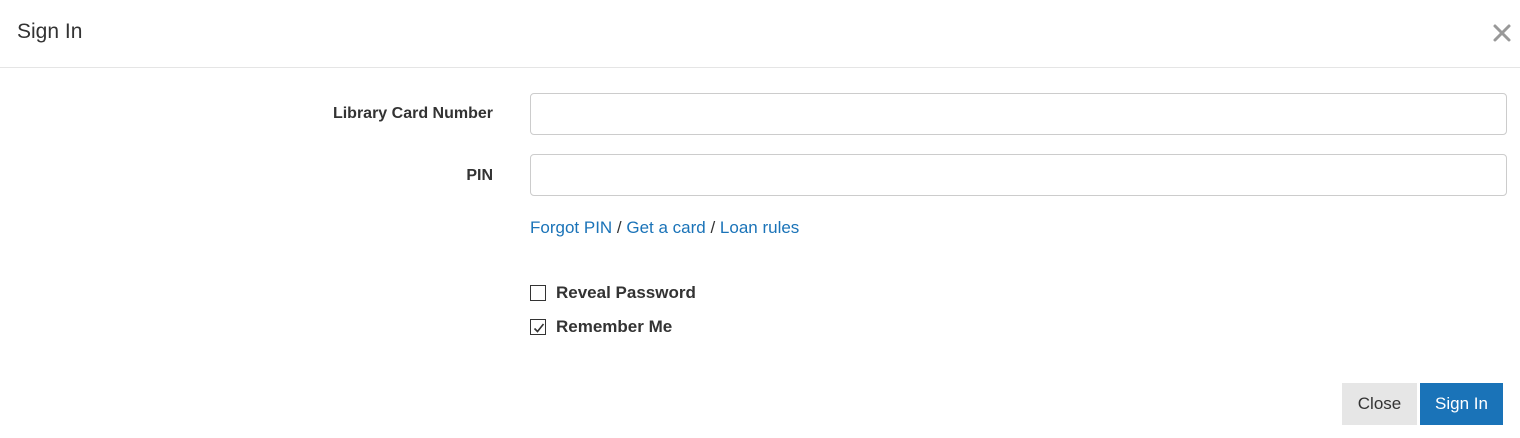 This screenshot has width=1520, height=438. Describe the element at coordinates (1018, 175) in the screenshot. I see `pin-input` at that location.